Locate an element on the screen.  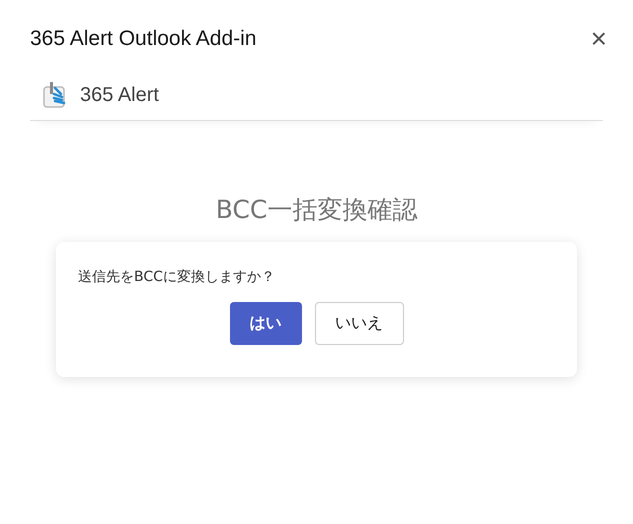
yes-button: はい is located at coordinates (266, 323).